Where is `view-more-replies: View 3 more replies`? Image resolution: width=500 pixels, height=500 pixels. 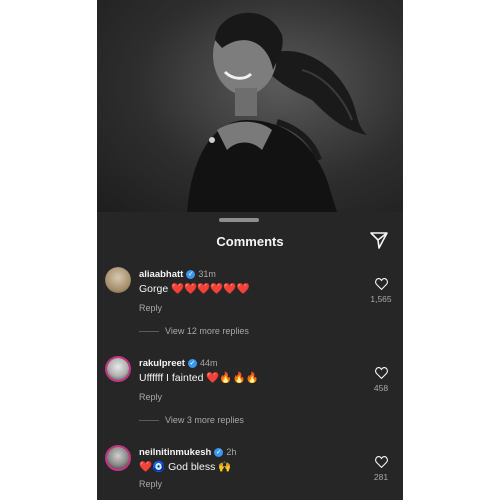
view-more-replies: View 3 more replies is located at coordinates (191, 420).